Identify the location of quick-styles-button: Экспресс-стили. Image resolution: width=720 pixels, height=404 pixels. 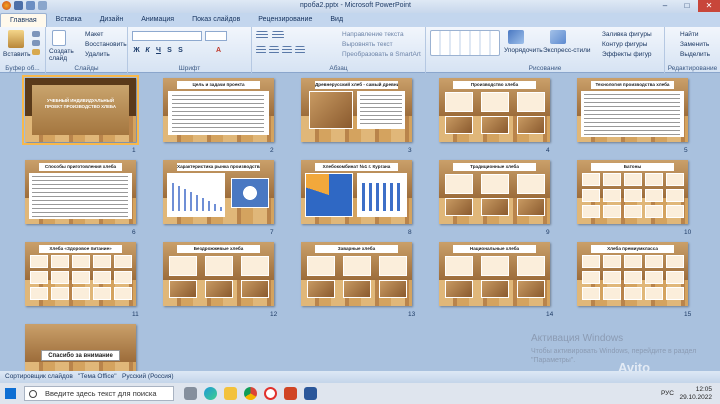
(567, 50).